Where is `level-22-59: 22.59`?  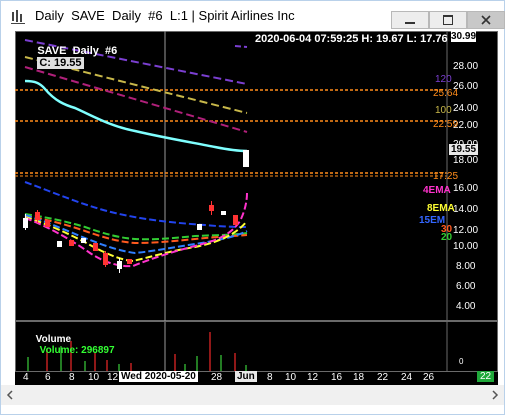 level-22-59: 22.59 is located at coordinates (446, 124).